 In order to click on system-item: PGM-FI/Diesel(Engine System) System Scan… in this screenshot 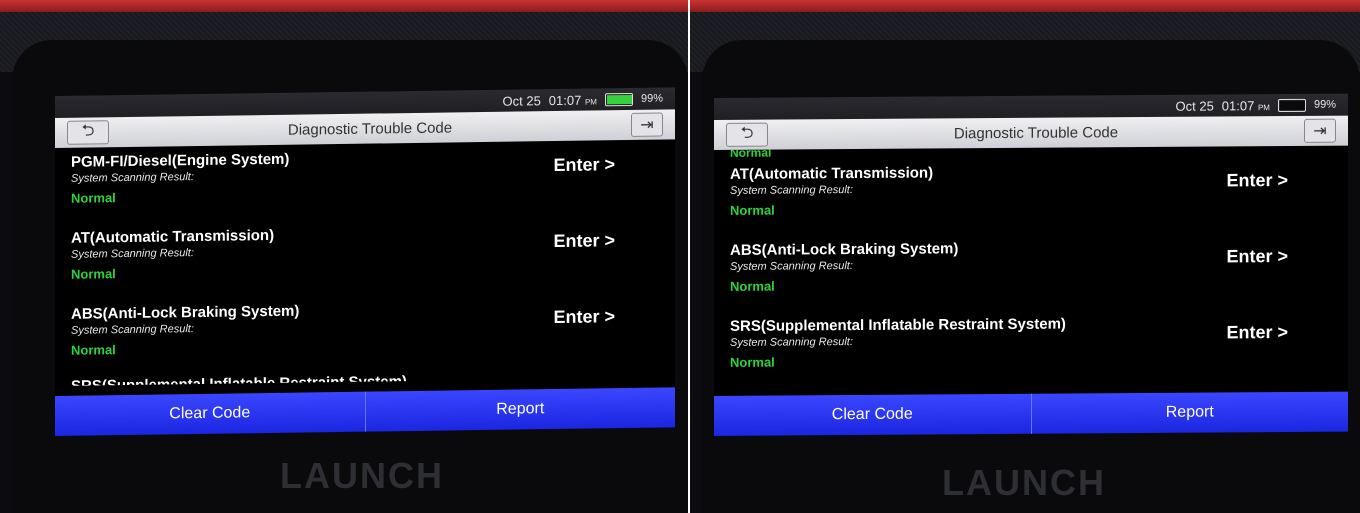, I will do `click(365, 181)`.